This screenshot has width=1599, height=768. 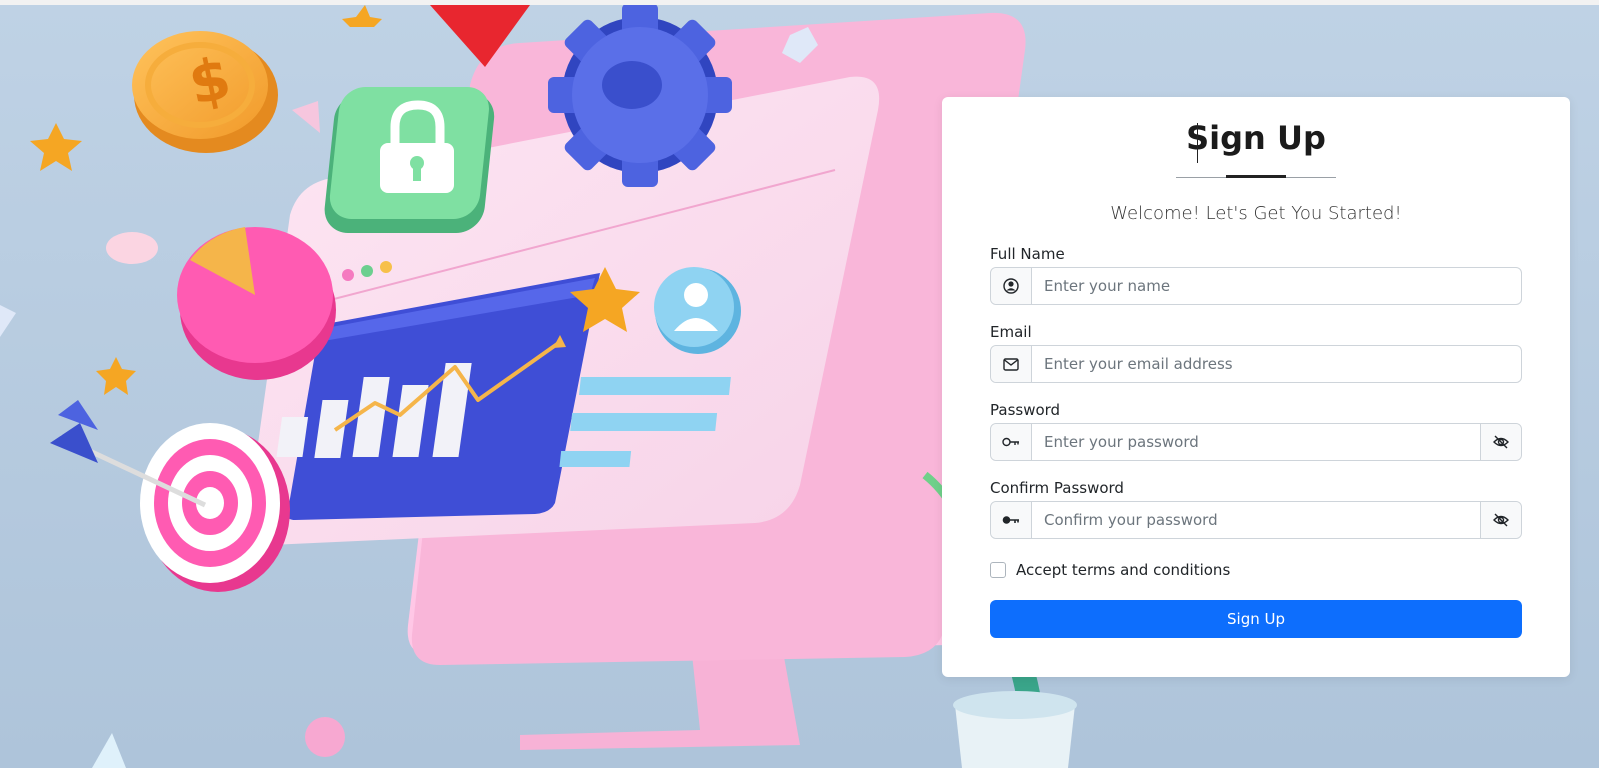 I want to click on key-icon, so click(x=1011, y=442).